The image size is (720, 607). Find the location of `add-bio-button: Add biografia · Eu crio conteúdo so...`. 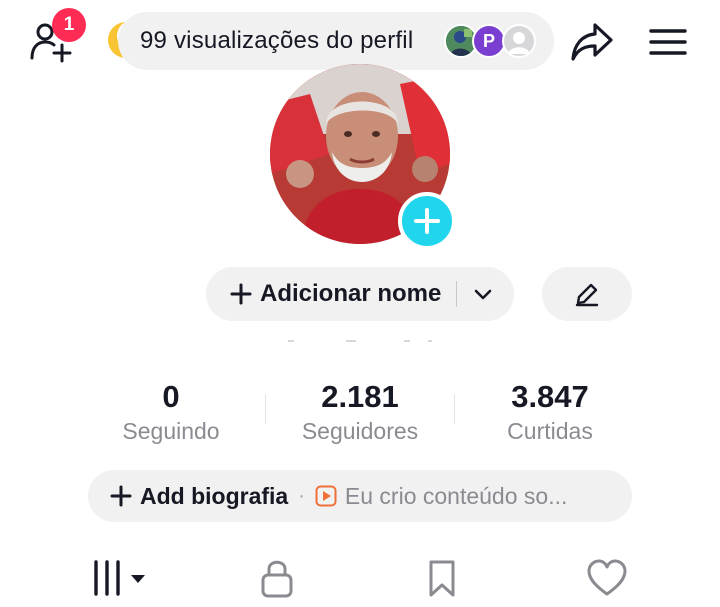

add-bio-button: Add biografia · Eu crio conteúdo so... is located at coordinates (360, 496).